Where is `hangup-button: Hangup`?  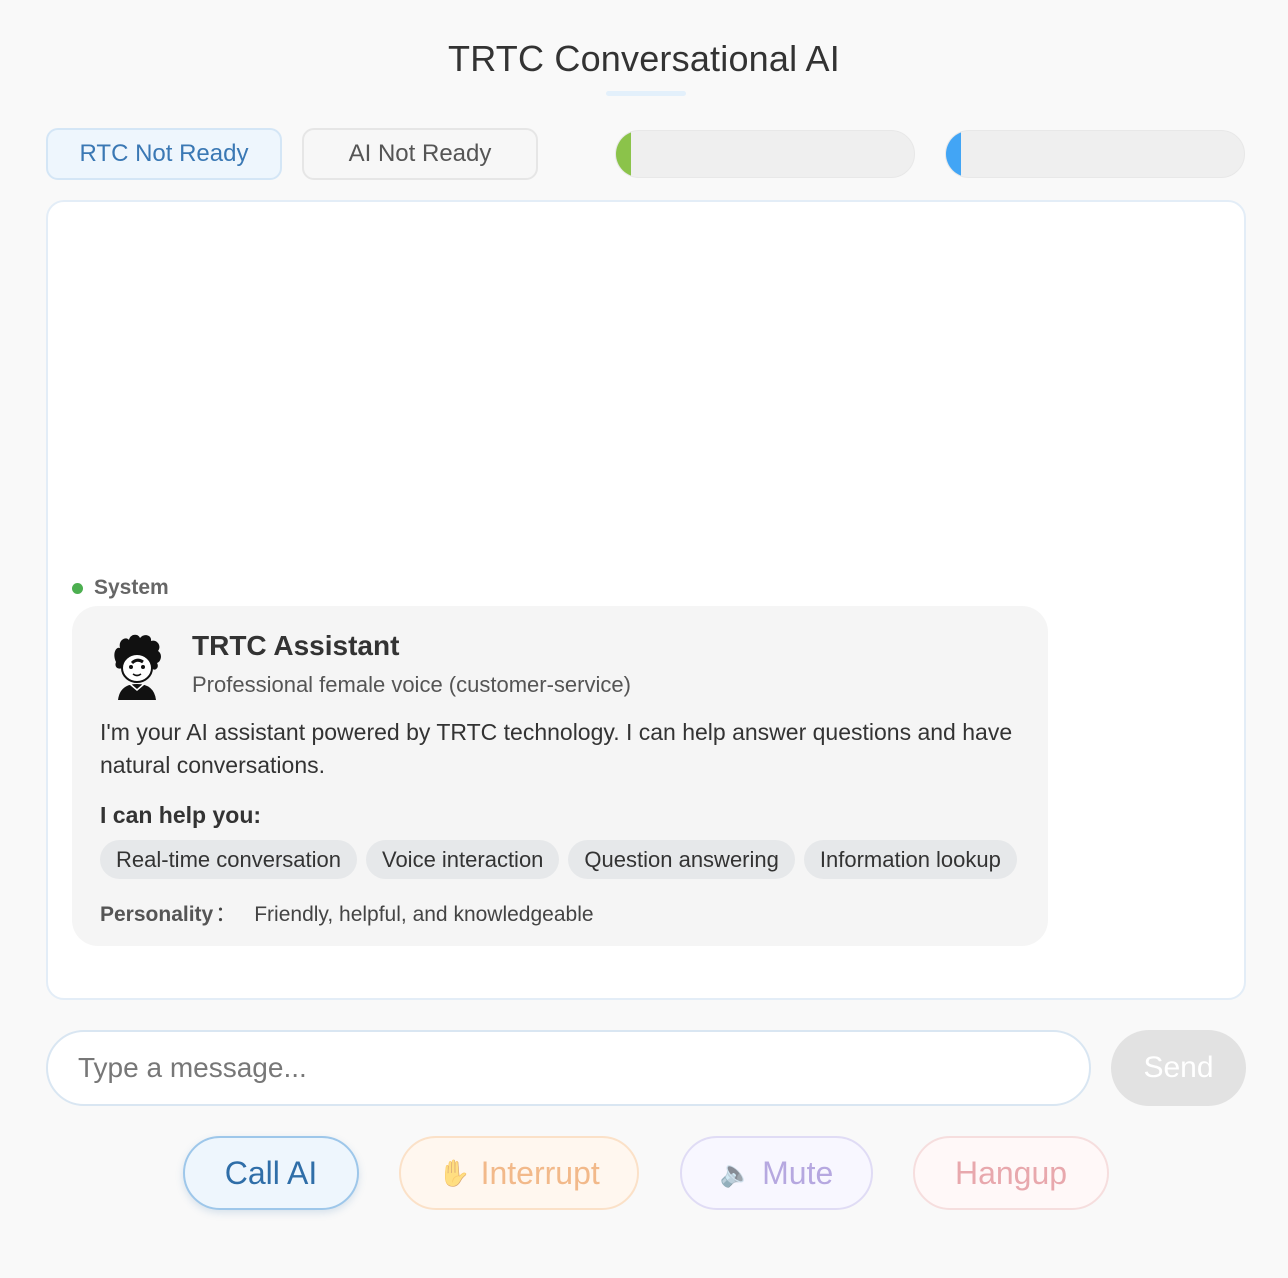
hangup-button: Hangup is located at coordinates (1011, 1173).